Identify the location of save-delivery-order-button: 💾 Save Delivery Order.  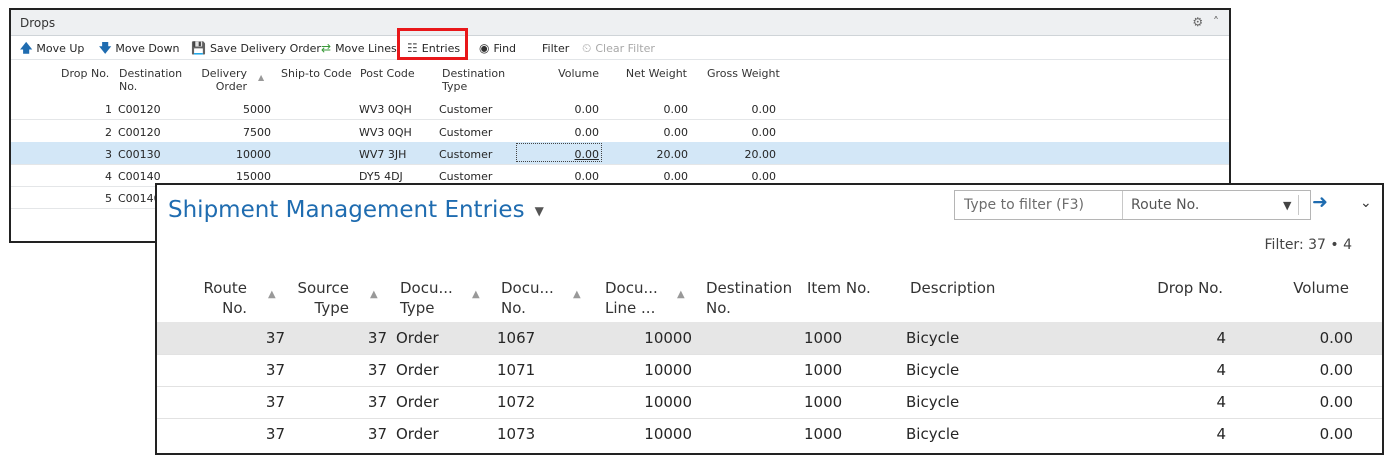
(256, 48).